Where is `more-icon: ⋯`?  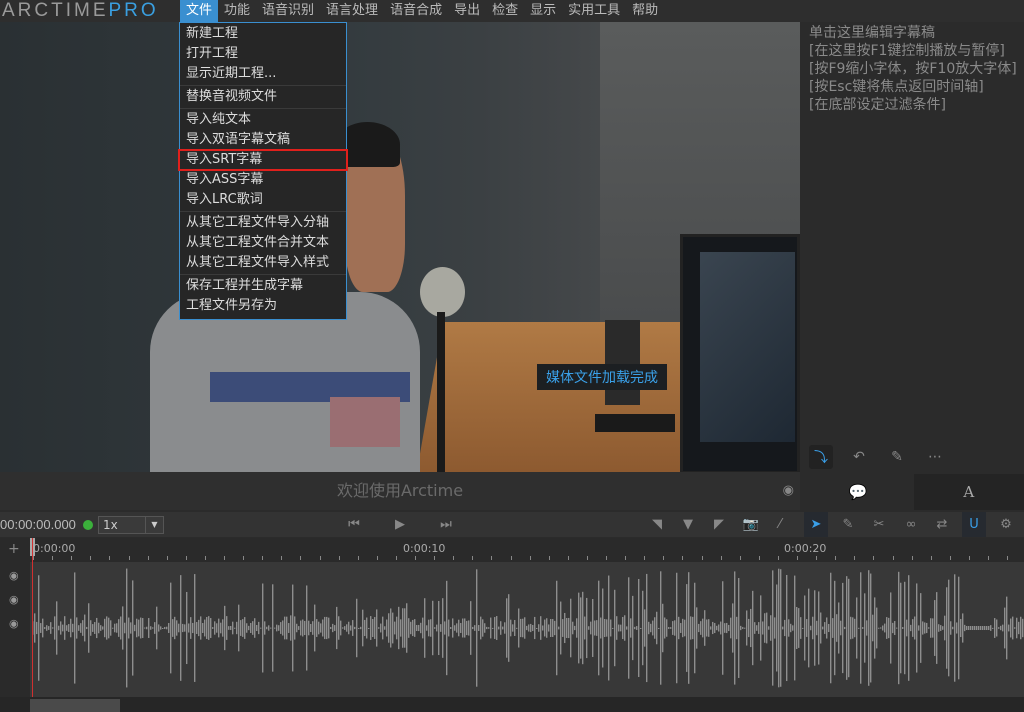
more-icon: ⋯ is located at coordinates (935, 457).